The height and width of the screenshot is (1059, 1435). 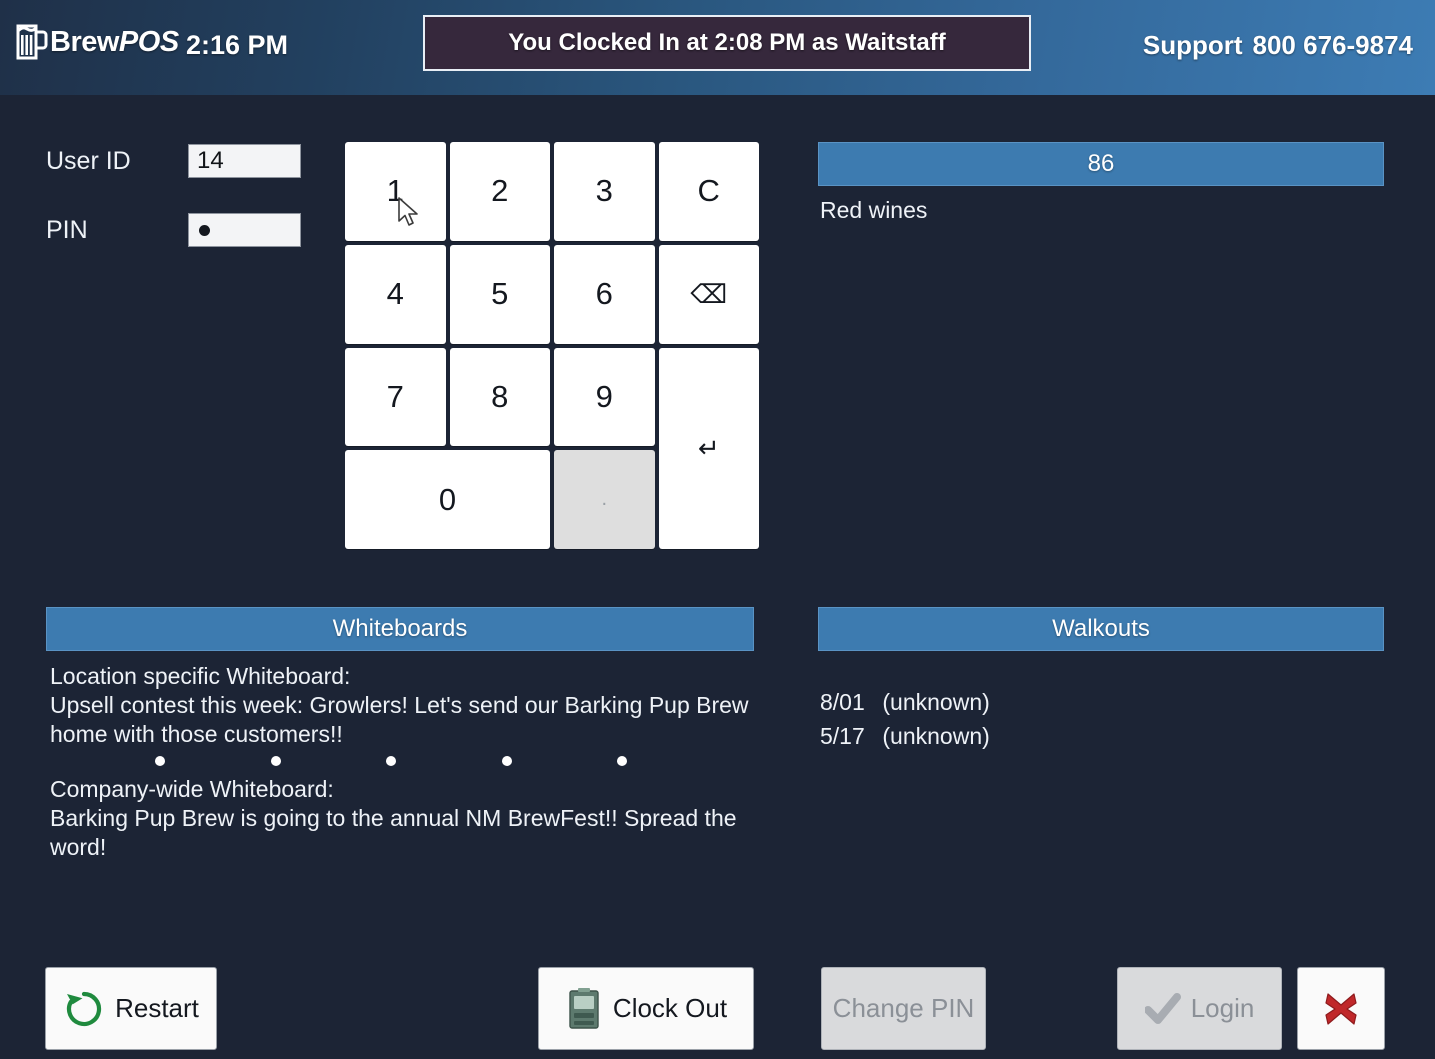 I want to click on support-info: Support 800 676-9874, so click(x=1278, y=45).